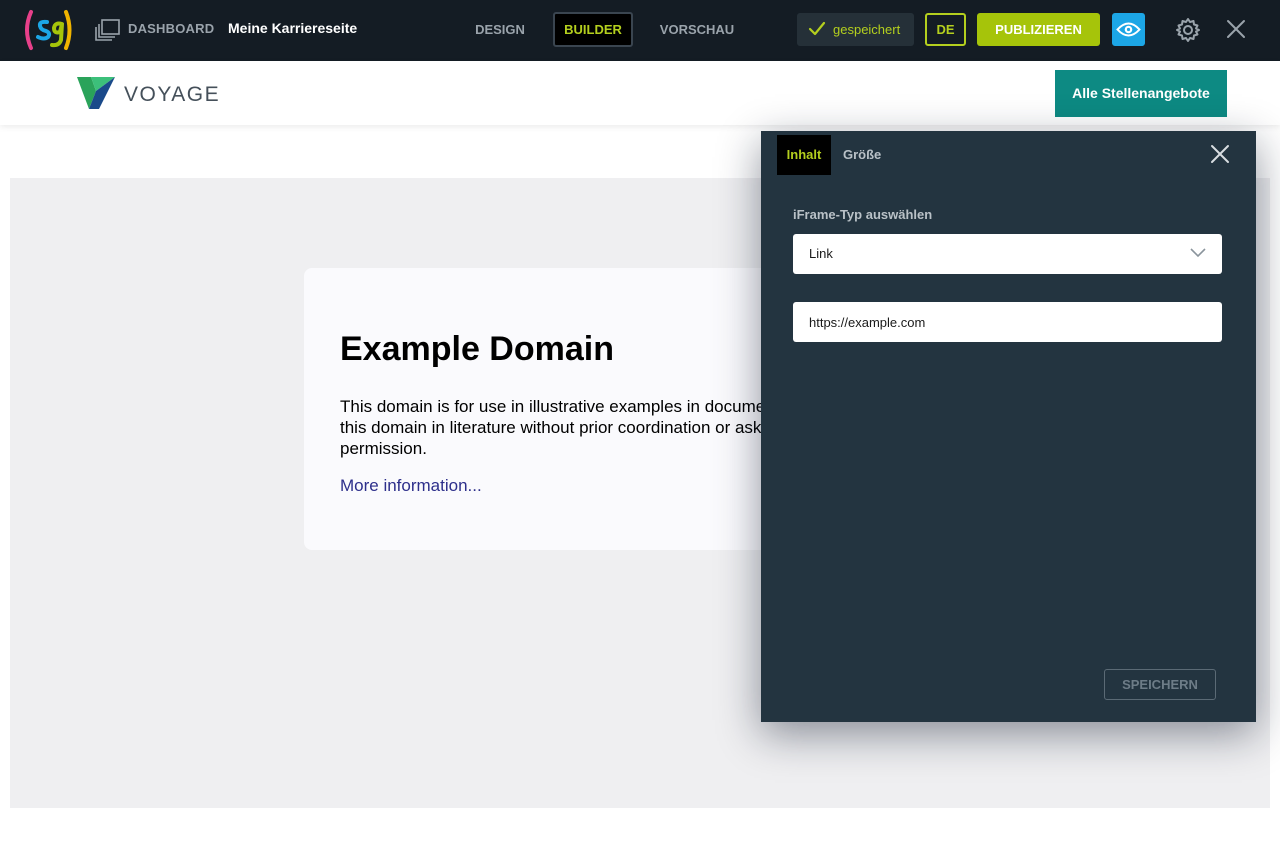 Image resolution: width=1280 pixels, height=853 pixels. I want to click on site-name: Meine Karriereseite, so click(293, 28).